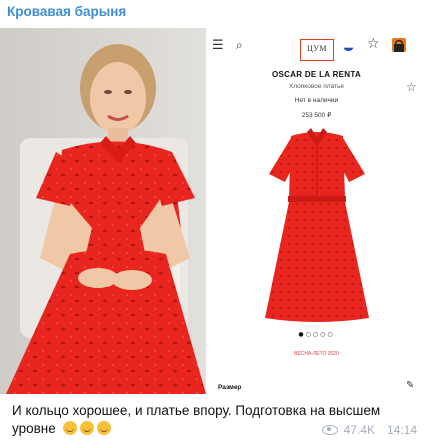  What do you see at coordinates (329, 430) in the screenshot?
I see `eye-icon` at bounding box center [329, 430].